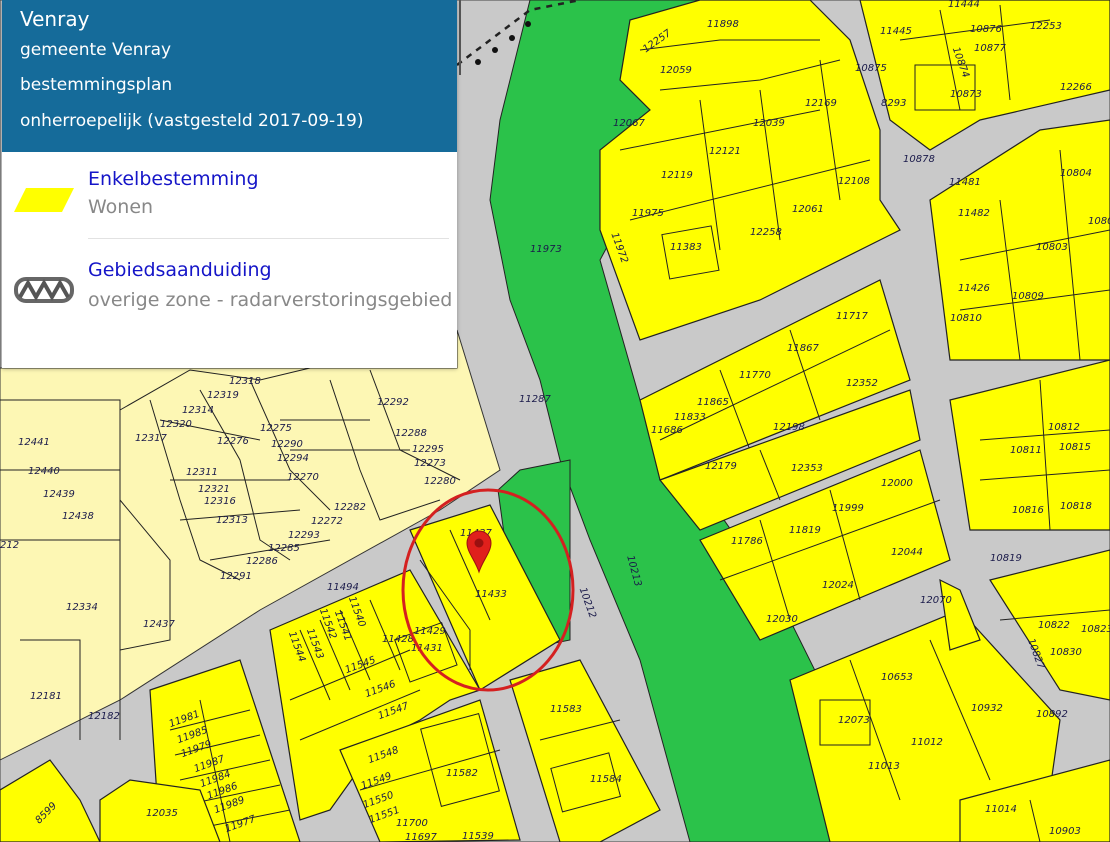 This screenshot has width=1110, height=842. I want to click on parcel-label: 11429, so click(430, 631).